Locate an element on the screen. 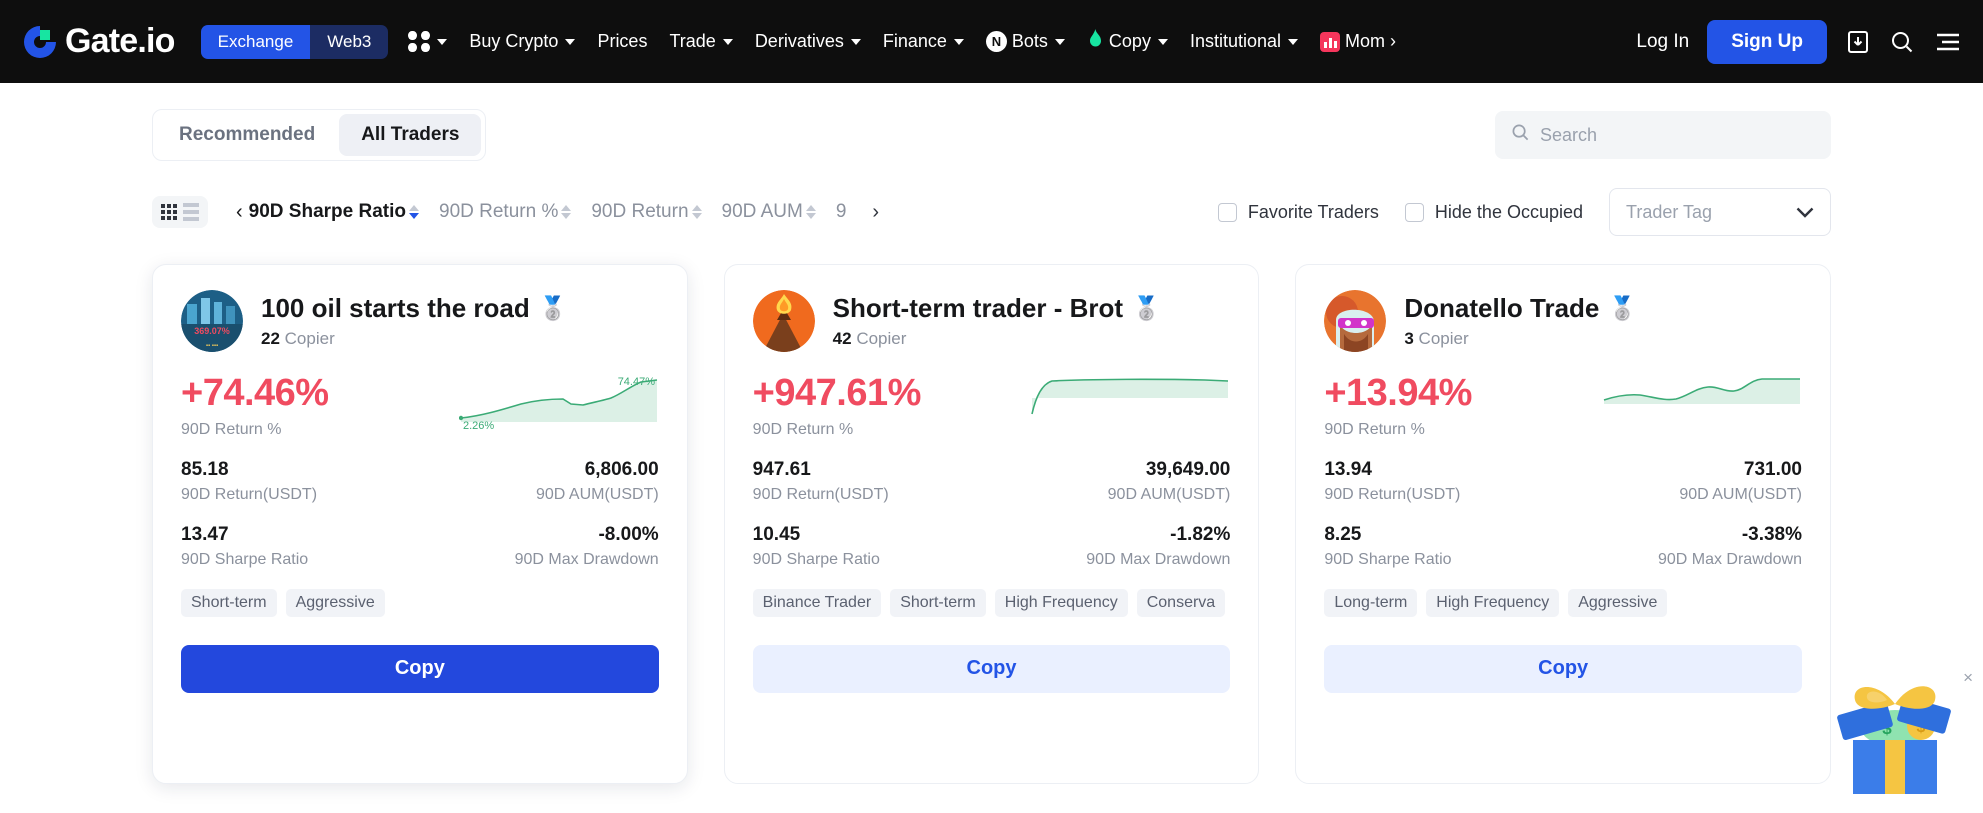  trader-tag: Conserva is located at coordinates (1181, 602).